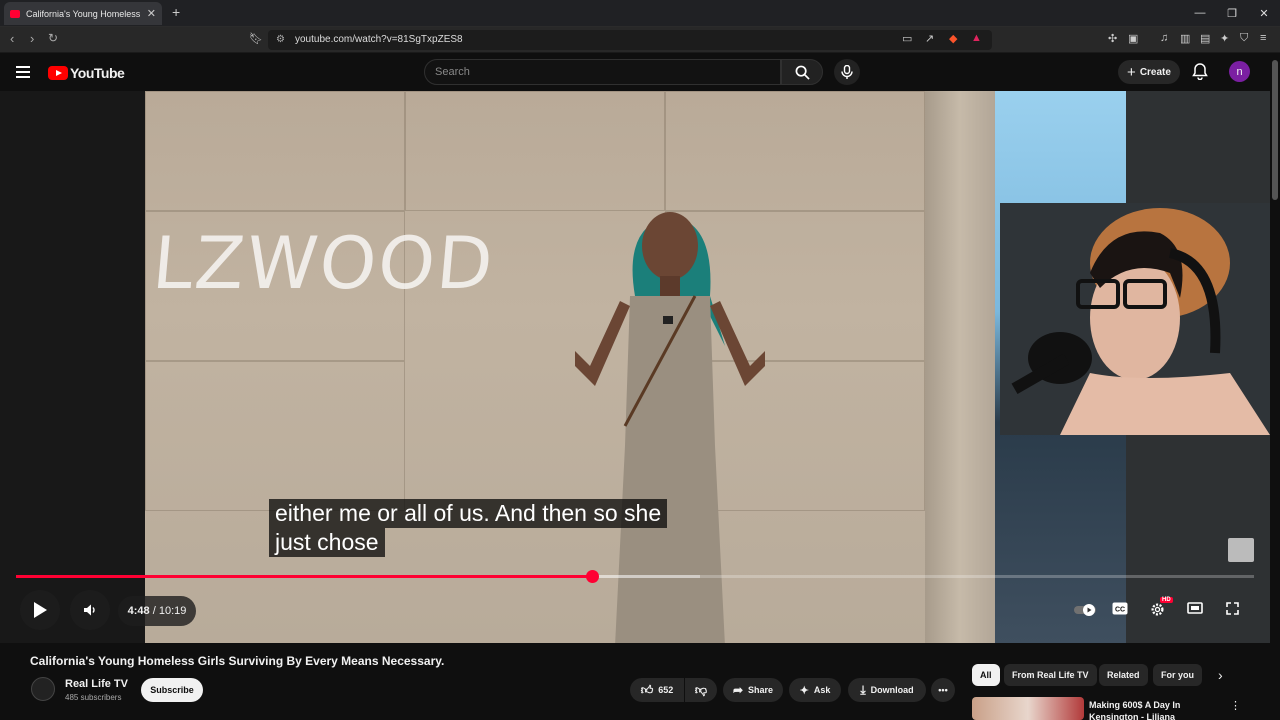  I want to click on thumbs-down-icon: 👎︎, so click(701, 689).